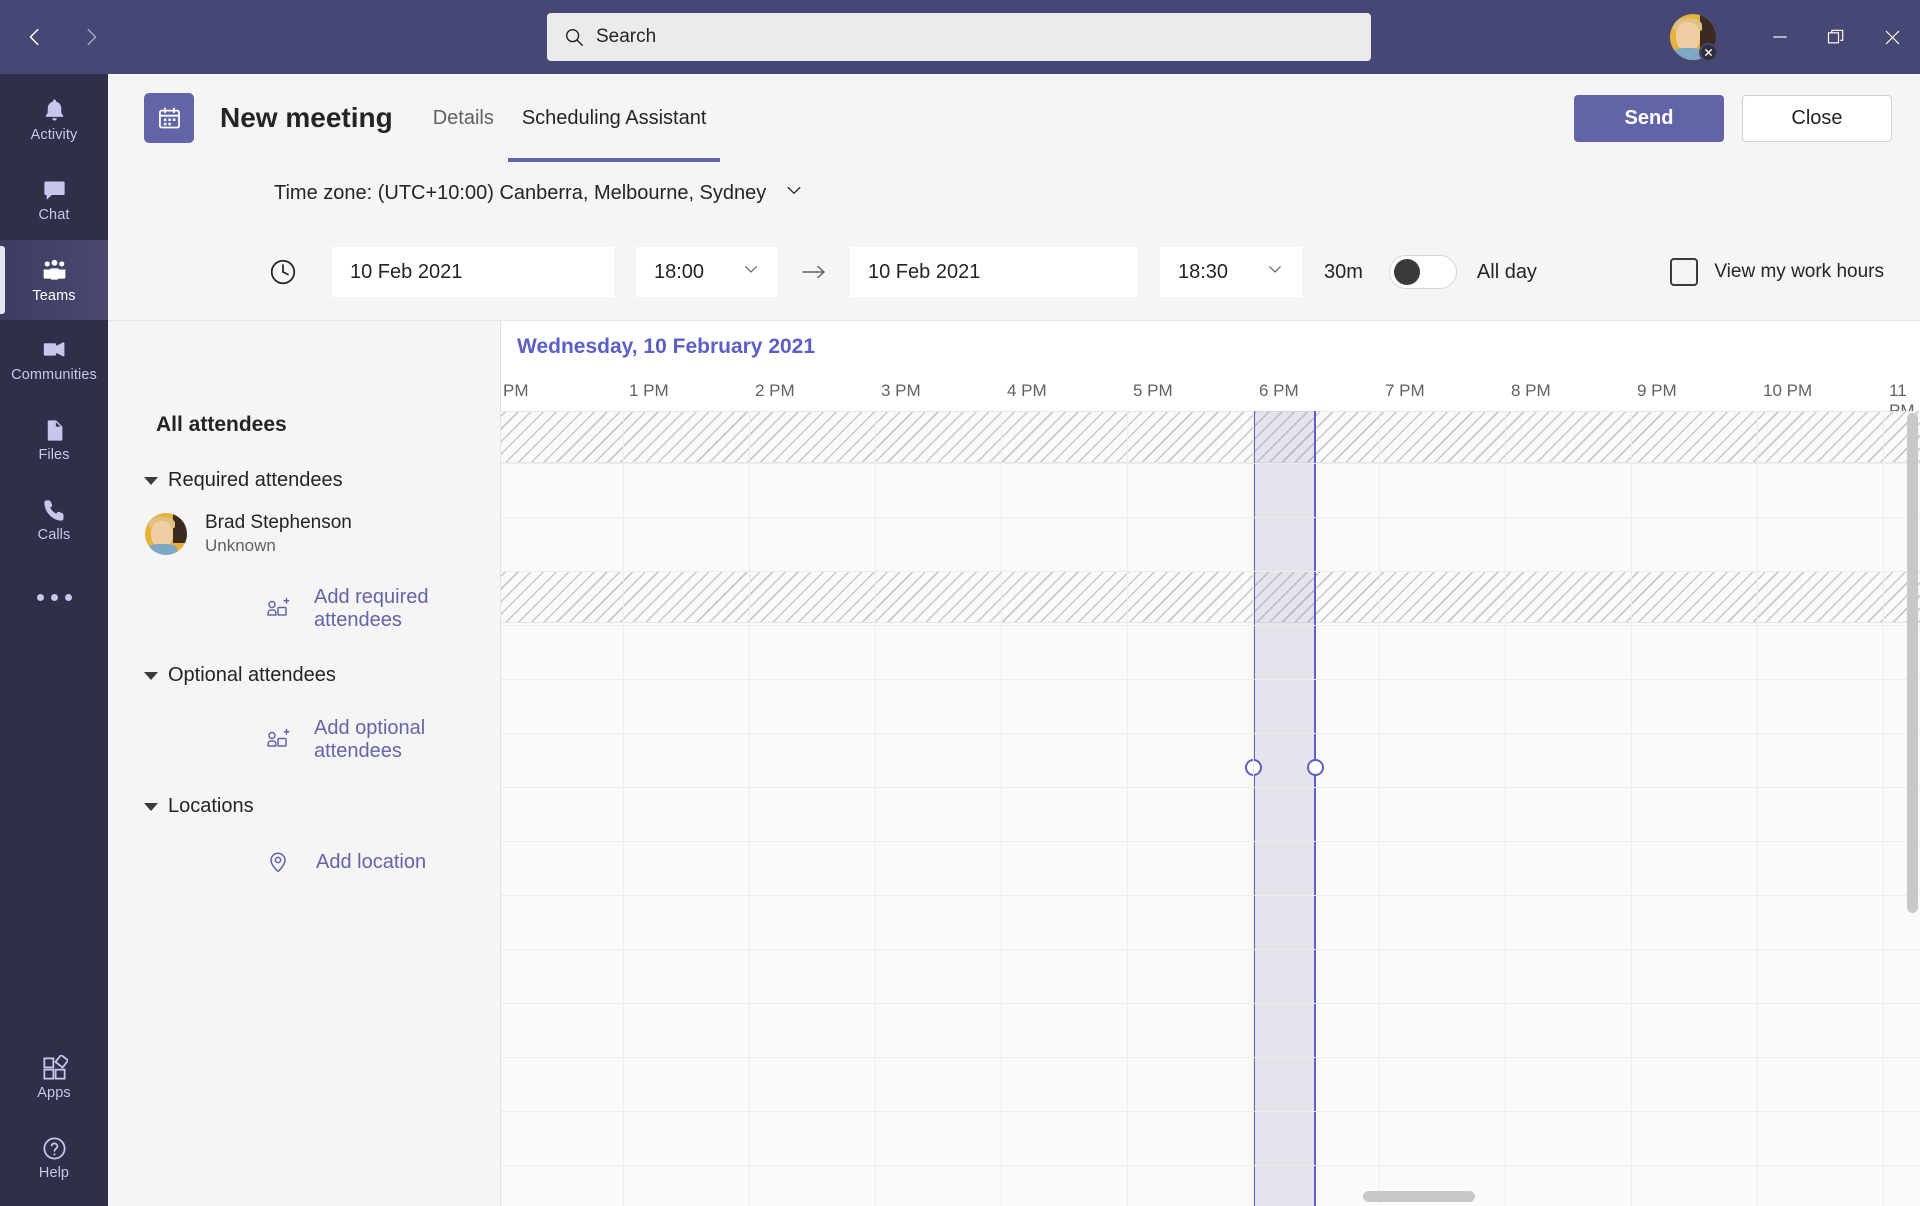 Image resolution: width=1920 pixels, height=1206 pixels. Describe the element at coordinates (169, 118) in the screenshot. I see `calendar-icon` at that location.